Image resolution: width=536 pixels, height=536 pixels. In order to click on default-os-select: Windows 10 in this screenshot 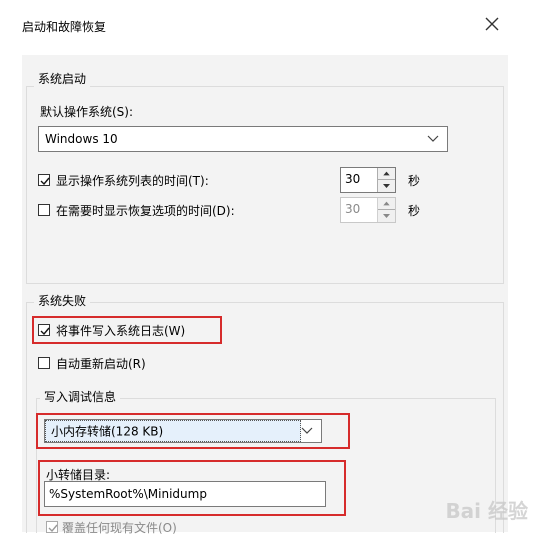, I will do `click(243, 139)`.